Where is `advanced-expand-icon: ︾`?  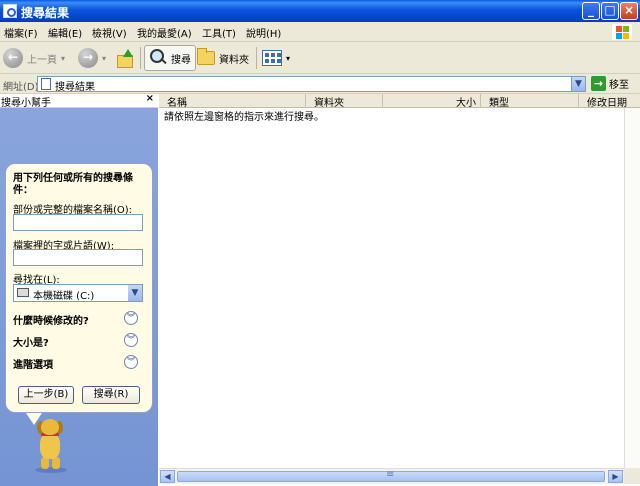
advanced-expand-icon: ︾ is located at coordinates (131, 362).